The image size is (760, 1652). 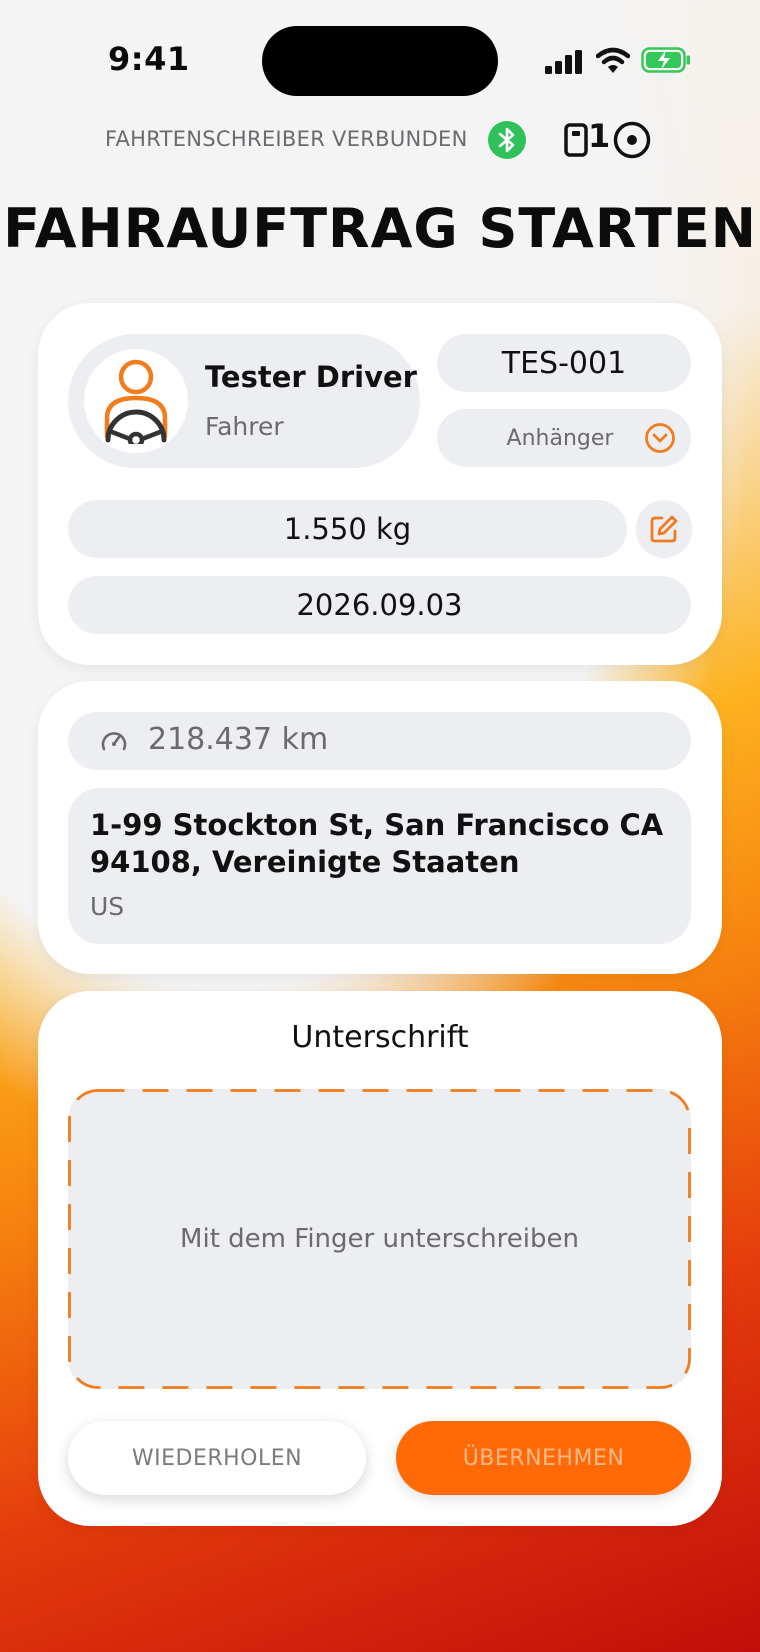 What do you see at coordinates (613, 60) in the screenshot?
I see `wifi-icon` at bounding box center [613, 60].